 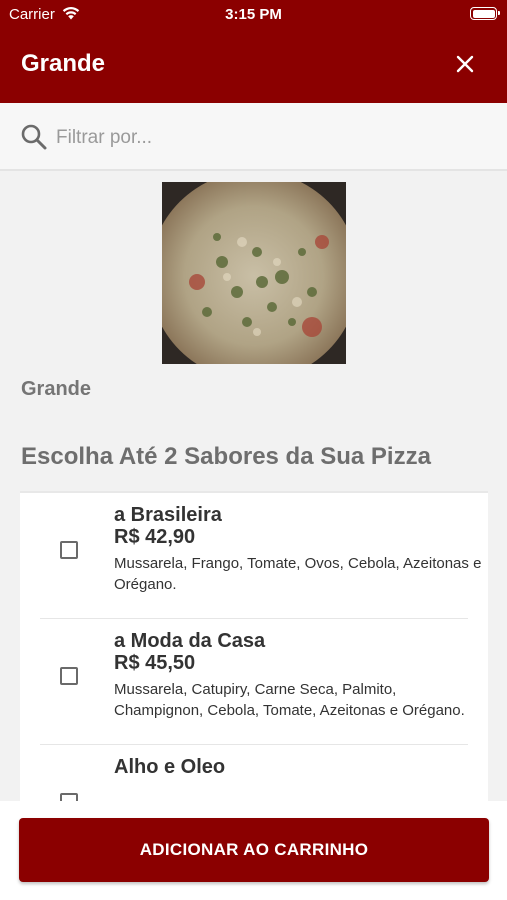 I want to click on status-time: 3:15 PM, so click(x=253, y=14).